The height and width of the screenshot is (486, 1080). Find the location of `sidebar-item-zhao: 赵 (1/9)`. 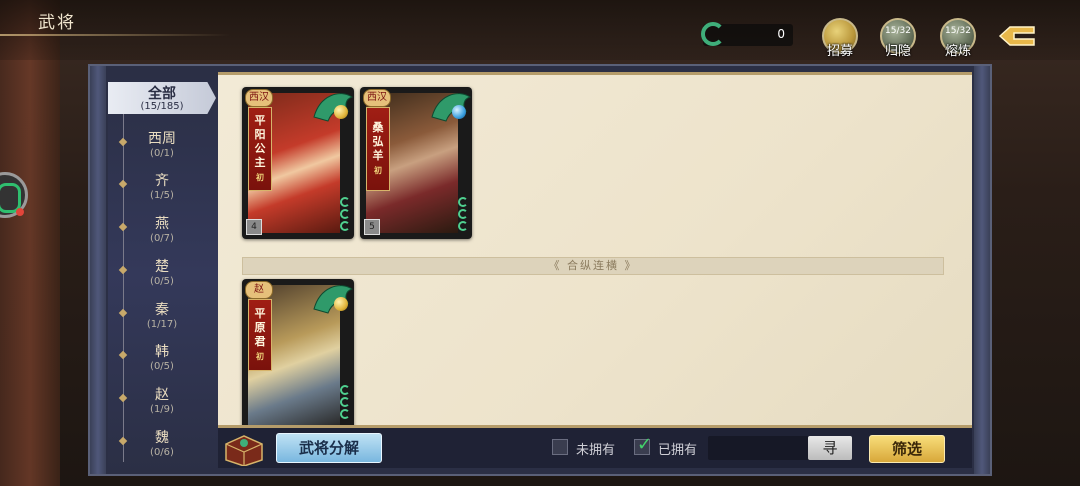

sidebar-item-zhao: 赵 (1/9) is located at coordinates (162, 402).